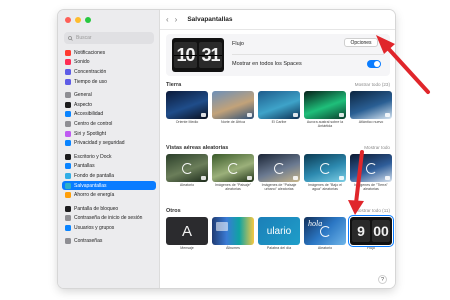  What do you see at coordinates (267, 64) in the screenshot?
I see `spaces-label: Mostrar en todos los Spaces` at bounding box center [267, 64].